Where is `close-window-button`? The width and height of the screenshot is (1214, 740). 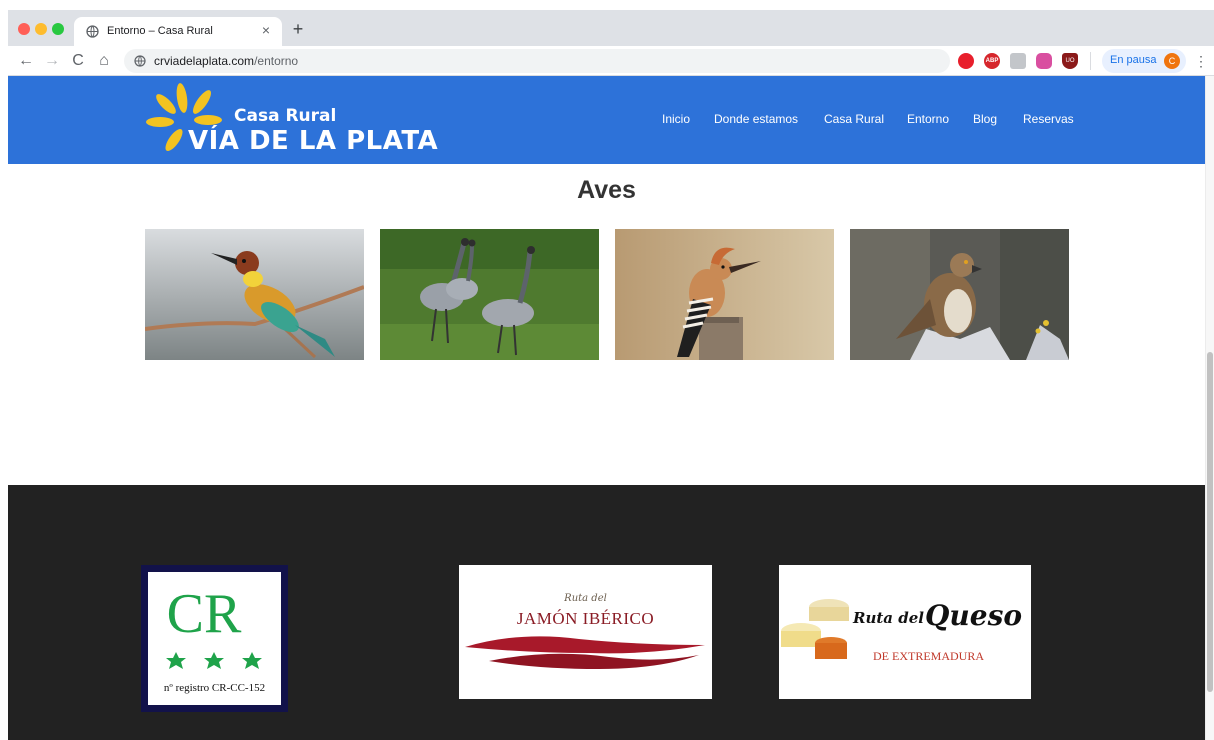 close-window-button is located at coordinates (24, 29).